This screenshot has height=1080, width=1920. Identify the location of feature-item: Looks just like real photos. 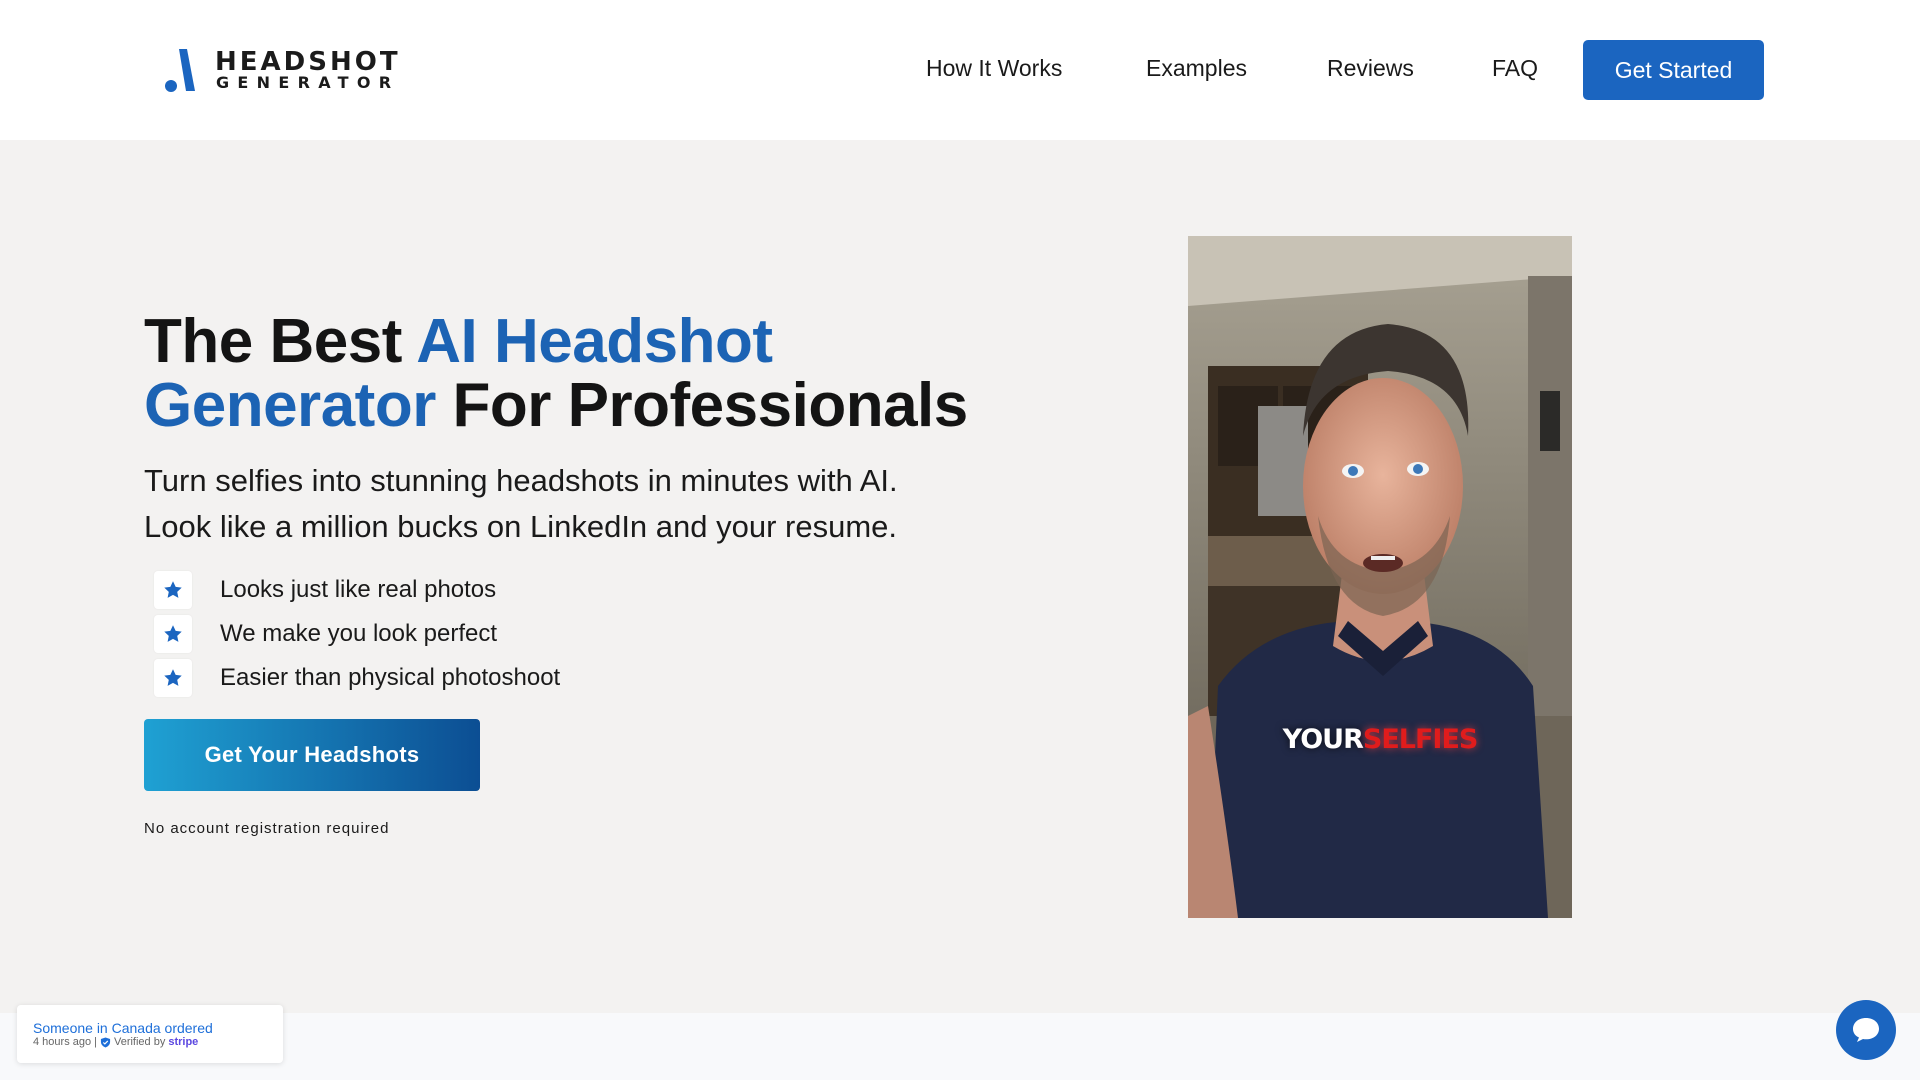
(357, 590).